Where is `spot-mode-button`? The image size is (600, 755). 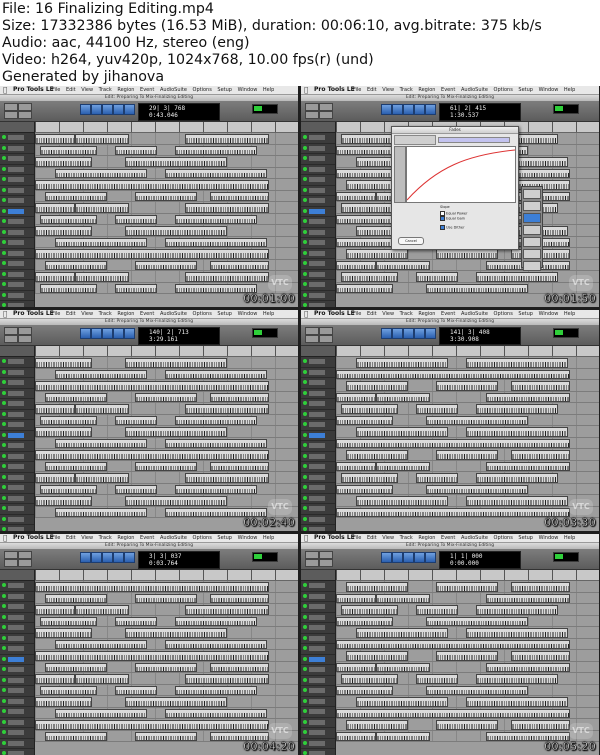 spot-mode-button is located at coordinates (11, 339).